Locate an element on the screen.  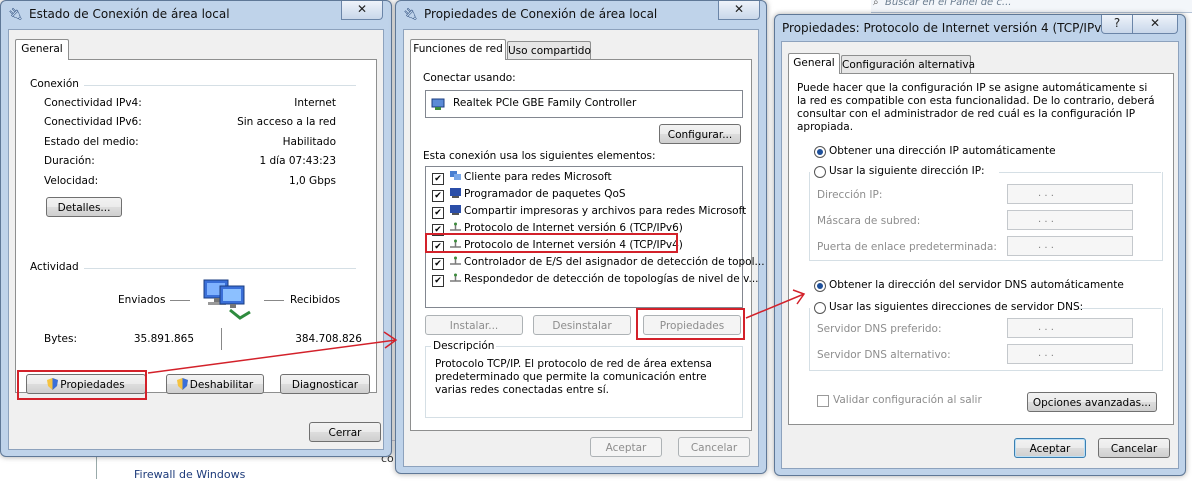
gateway-field: . . . is located at coordinates (1070, 246).